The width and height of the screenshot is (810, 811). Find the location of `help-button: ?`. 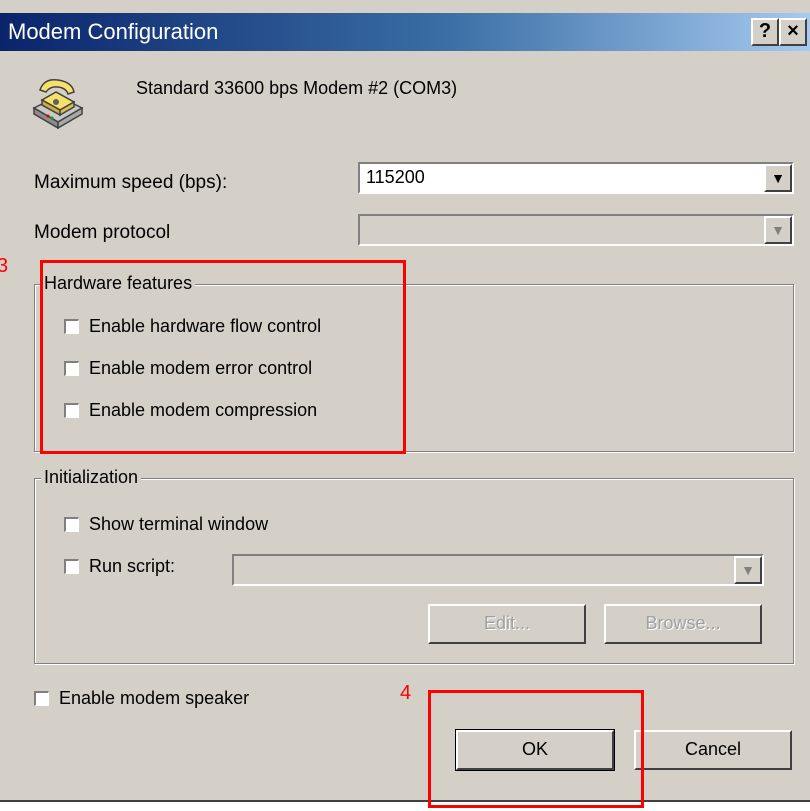

help-button: ? is located at coordinates (765, 32).